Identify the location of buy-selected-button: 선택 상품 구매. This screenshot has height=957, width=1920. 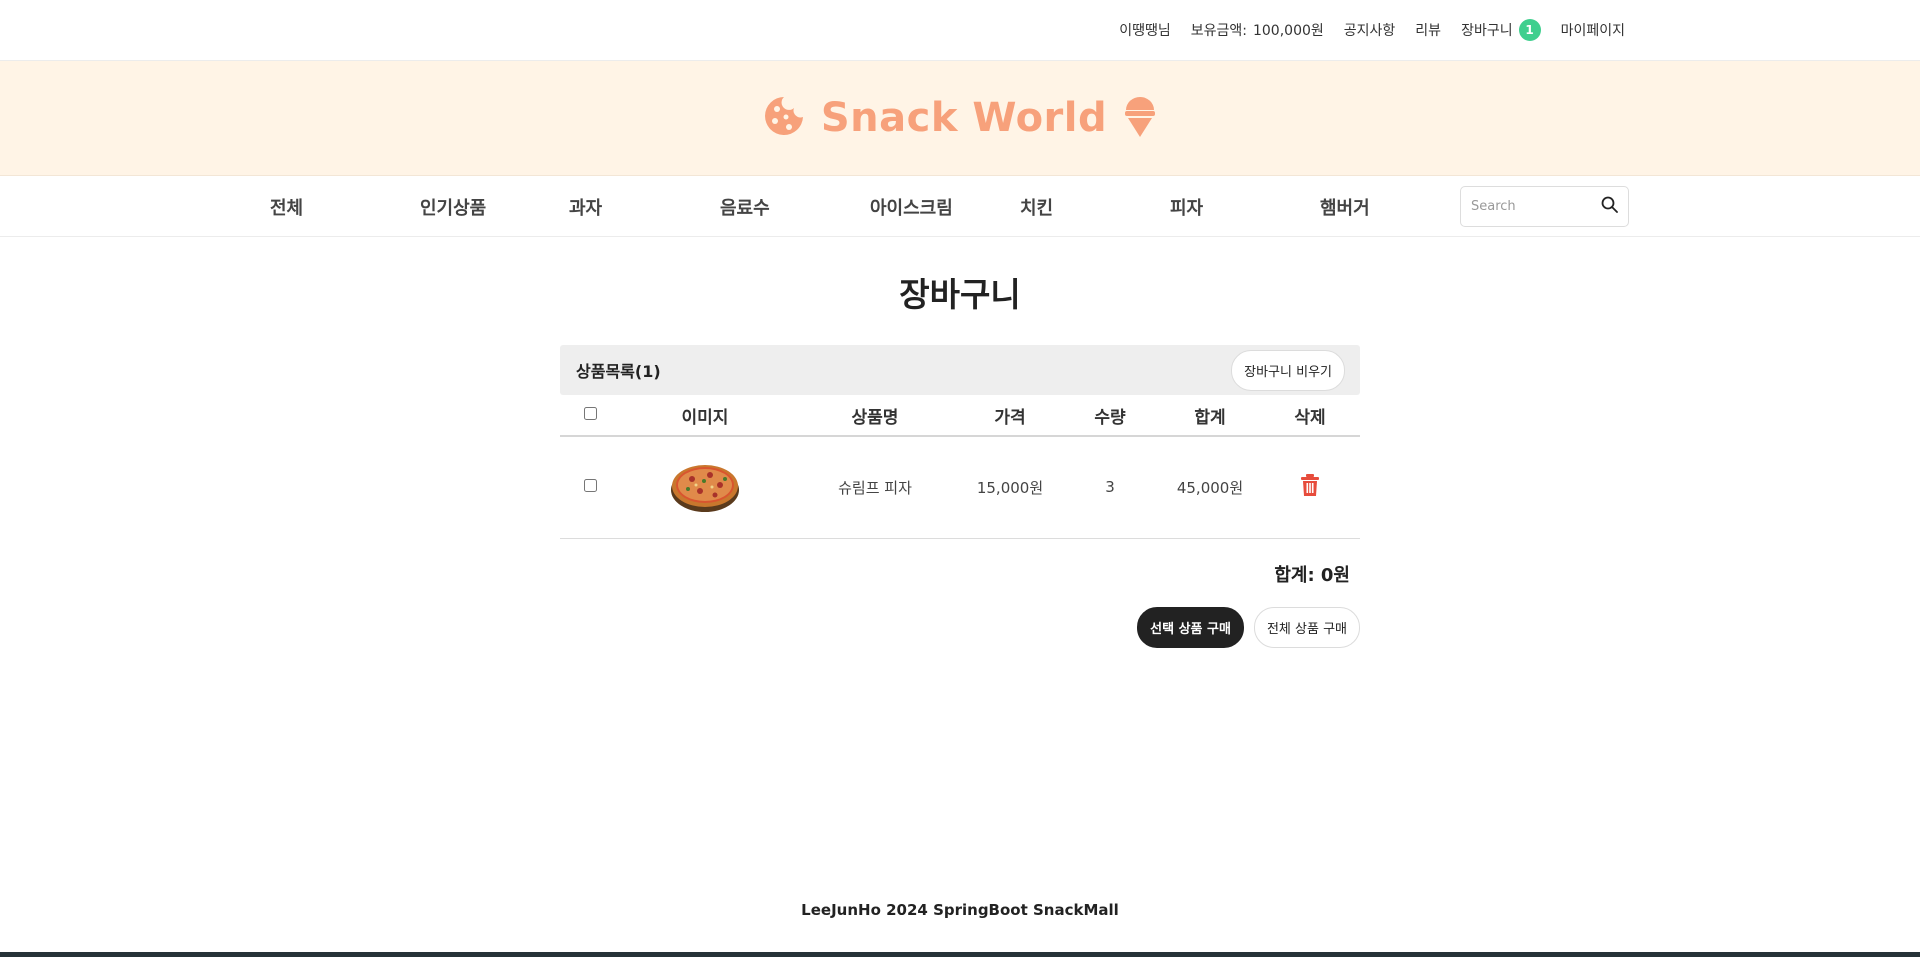
(1190, 627).